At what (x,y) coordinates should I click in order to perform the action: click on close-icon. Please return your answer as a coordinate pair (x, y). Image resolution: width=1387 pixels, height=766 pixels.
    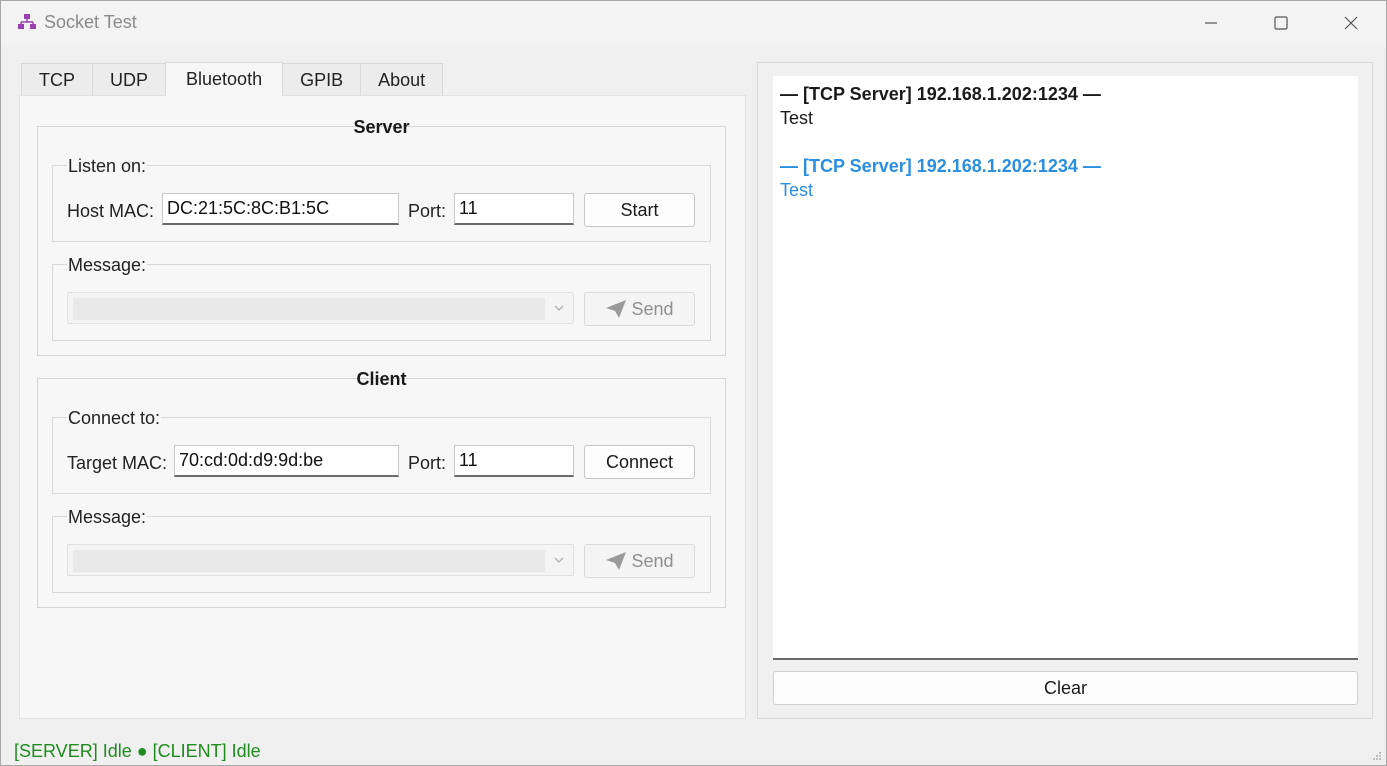
    Looking at the image, I should click on (1351, 23).